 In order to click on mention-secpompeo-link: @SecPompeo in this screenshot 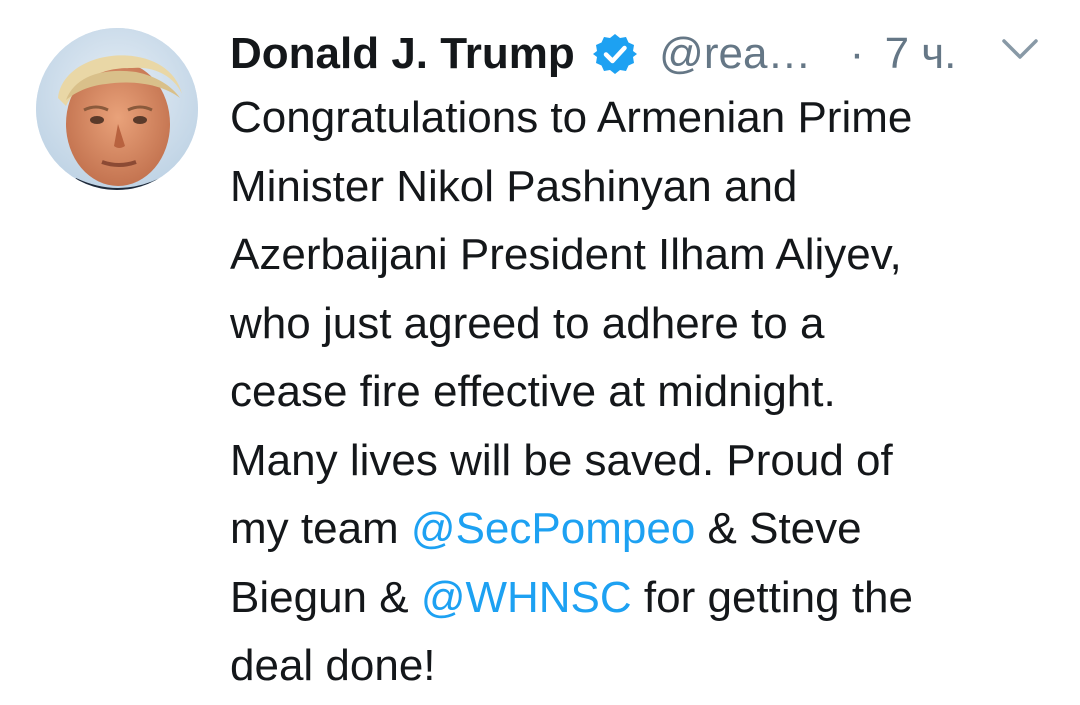, I will do `click(553, 528)`.